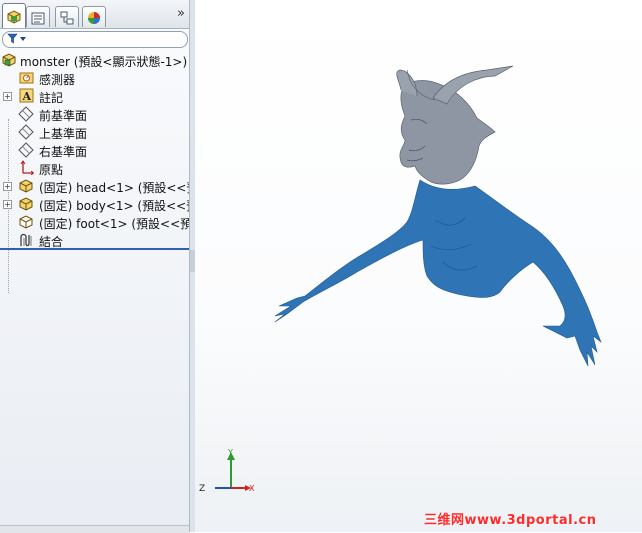 The image size is (642, 533). Describe the element at coordinates (510, 520) in the screenshot. I see `site-watermark: 三维网www.3dportal.cn` at that location.